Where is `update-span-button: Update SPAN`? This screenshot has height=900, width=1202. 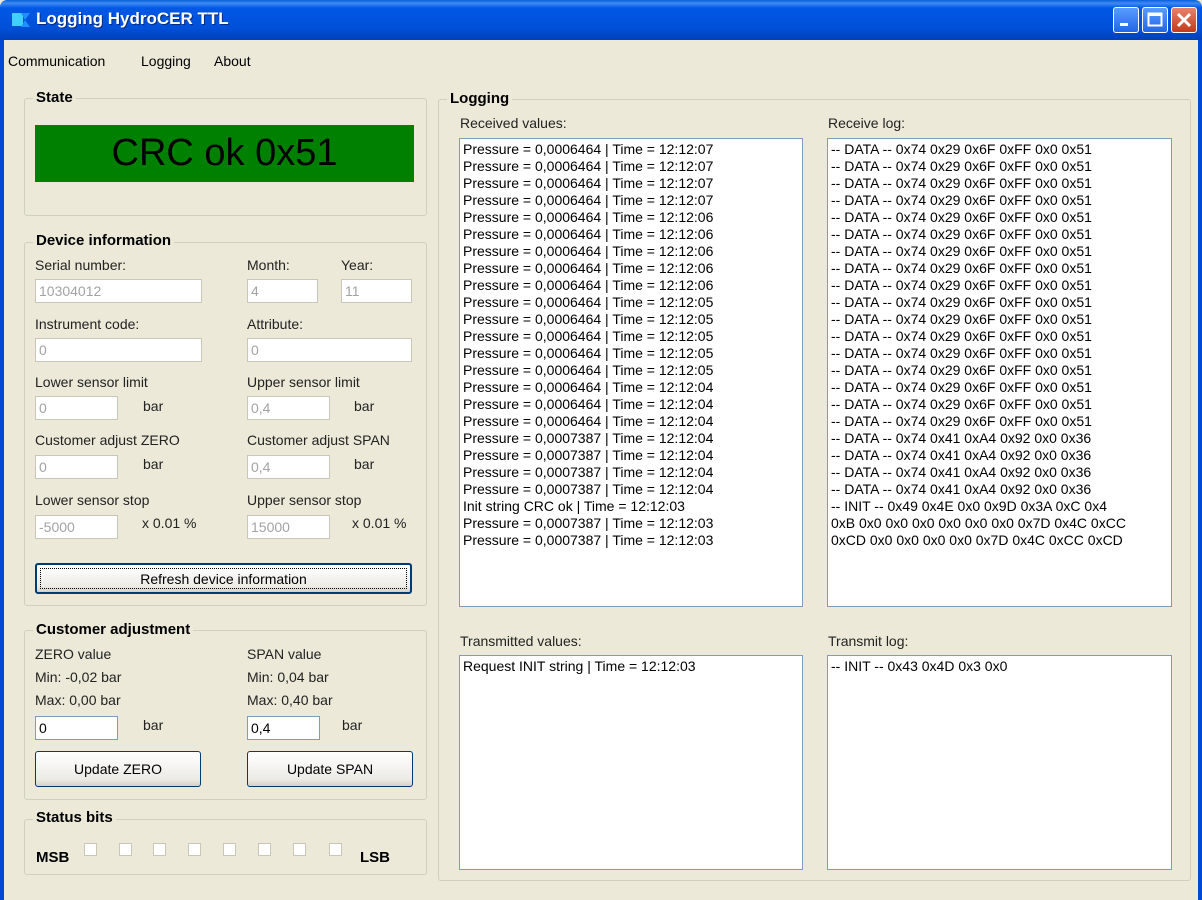 update-span-button: Update SPAN is located at coordinates (330, 769).